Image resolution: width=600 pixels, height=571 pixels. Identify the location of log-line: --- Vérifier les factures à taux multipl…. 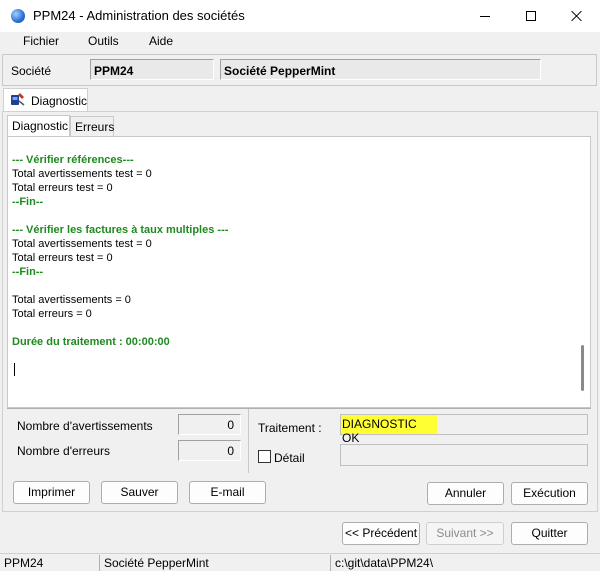
(120, 230).